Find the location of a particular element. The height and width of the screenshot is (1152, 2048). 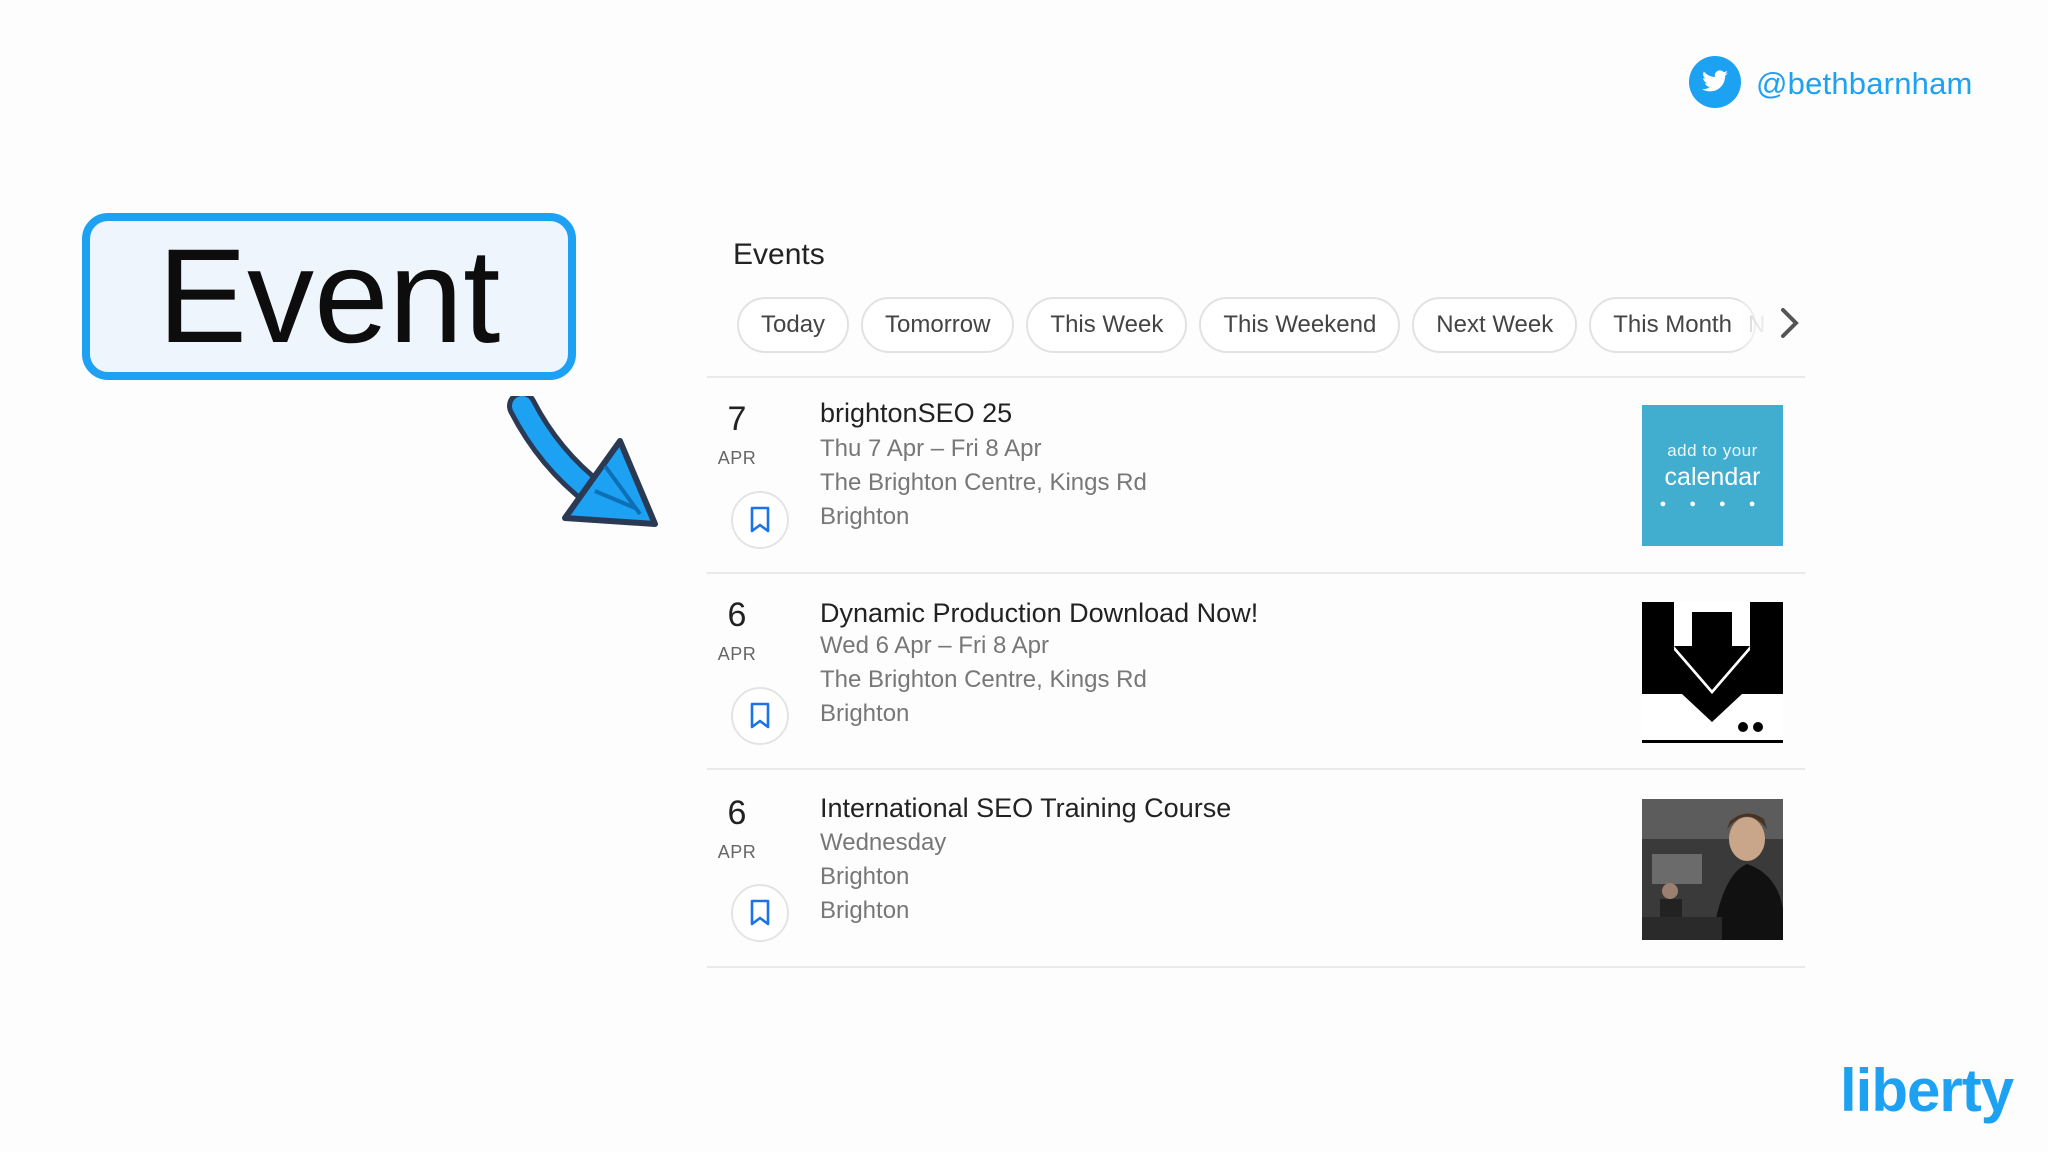

event-title: International SEO Training Course is located at coordinates (1025, 808).